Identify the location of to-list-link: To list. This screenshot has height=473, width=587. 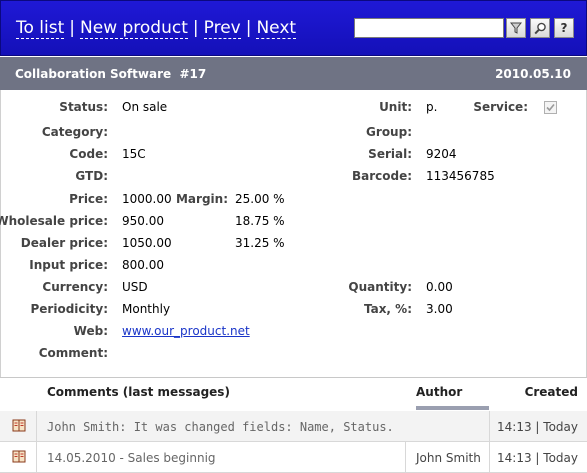
(40, 28).